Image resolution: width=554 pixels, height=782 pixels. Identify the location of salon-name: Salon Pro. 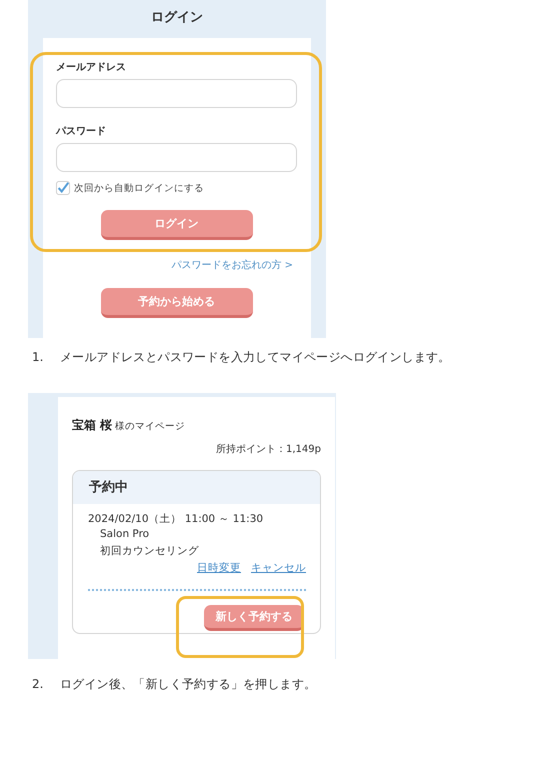
(124, 535).